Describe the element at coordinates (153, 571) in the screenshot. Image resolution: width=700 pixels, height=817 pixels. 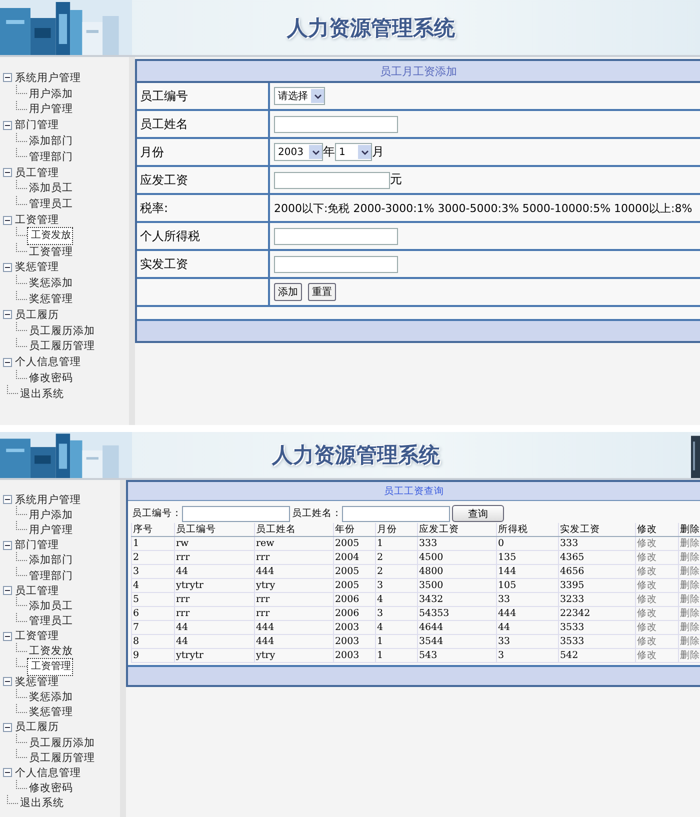
I see `table-cell: 3` at that location.